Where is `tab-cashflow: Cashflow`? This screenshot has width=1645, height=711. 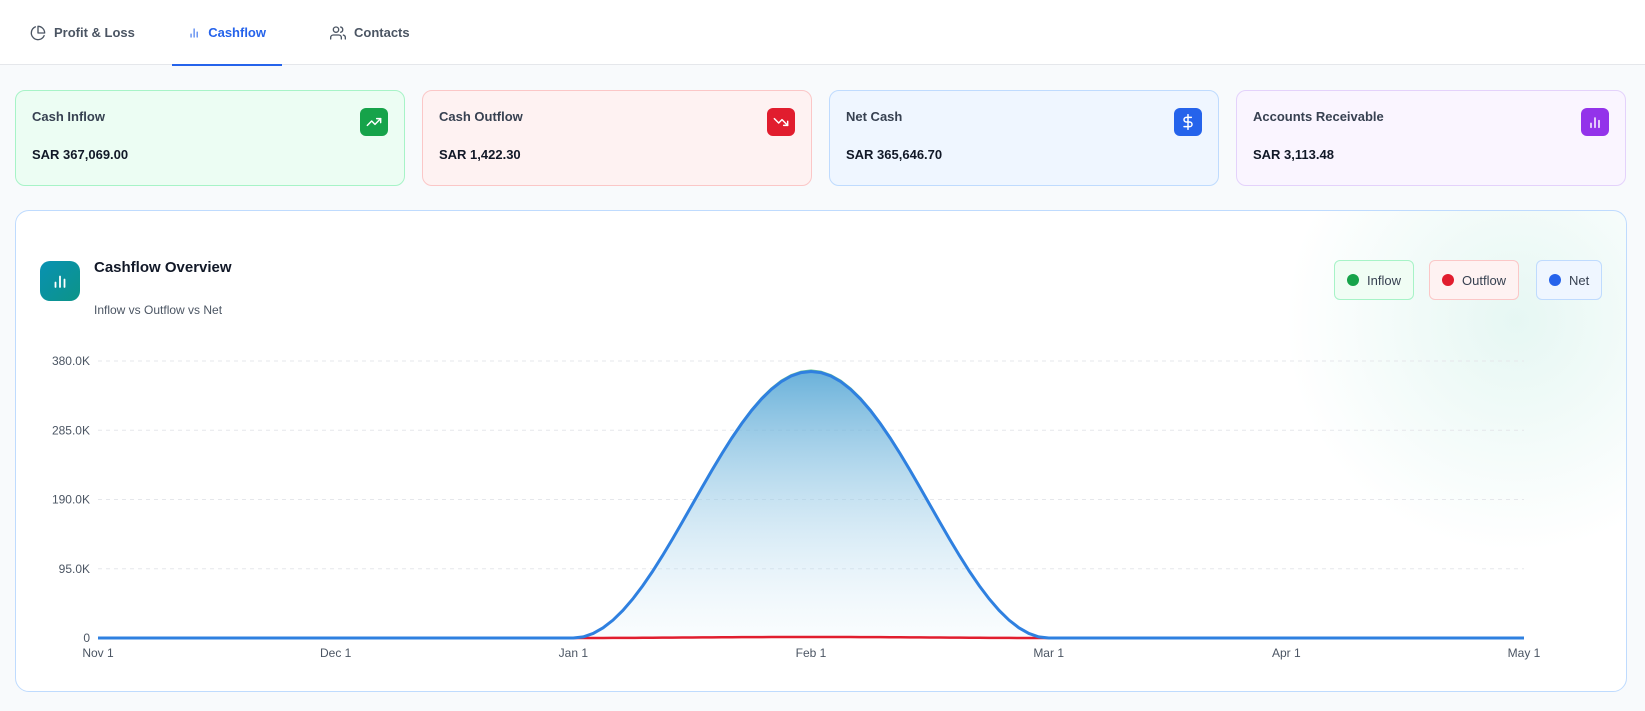
tab-cashflow: Cashflow is located at coordinates (227, 33).